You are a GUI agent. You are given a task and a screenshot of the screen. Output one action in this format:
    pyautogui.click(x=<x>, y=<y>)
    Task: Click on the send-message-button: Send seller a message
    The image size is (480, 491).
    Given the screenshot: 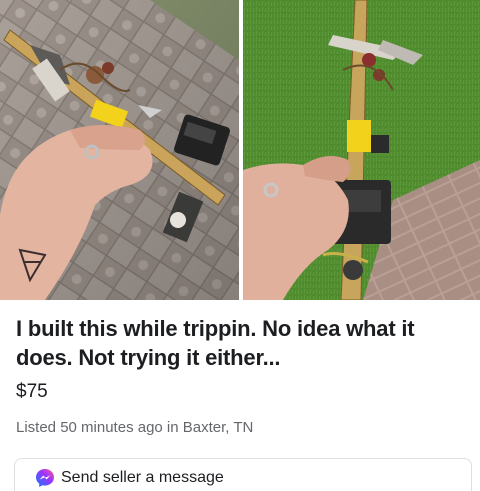 What is the action you would take?
    pyautogui.click(x=243, y=474)
    